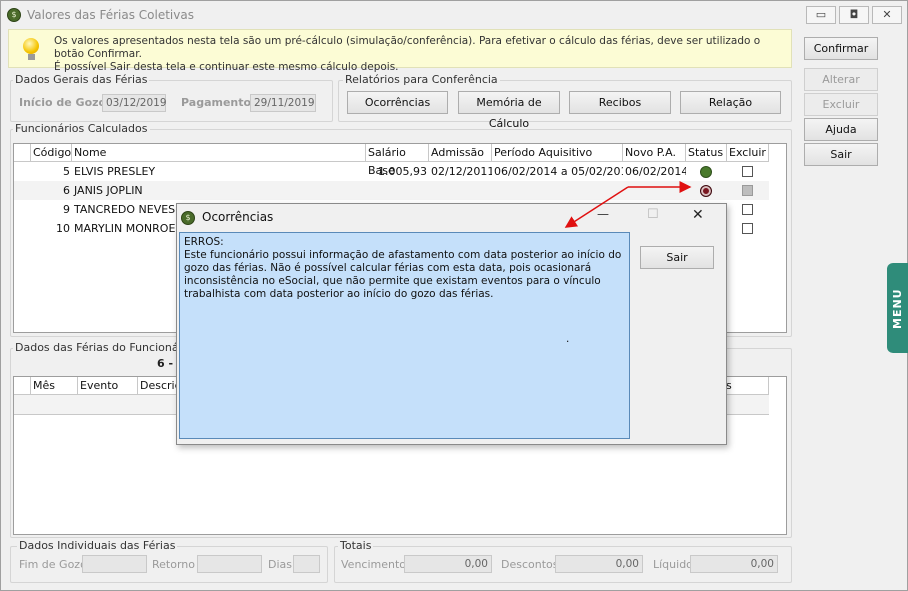 This screenshot has width=908, height=591. I want to click on annotation-arrows, so click(628, 204).